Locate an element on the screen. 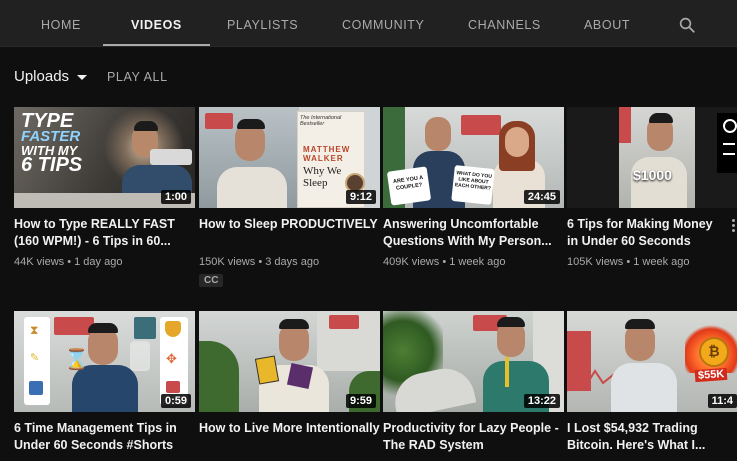  upload-age: 3 days ago is located at coordinates (292, 262).